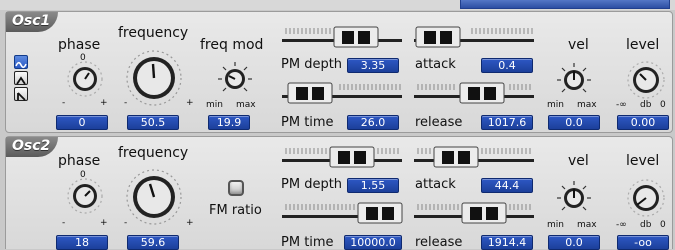 The width and height of the screenshot is (675, 250). I want to click on frequency-value: 59.6, so click(153, 242).